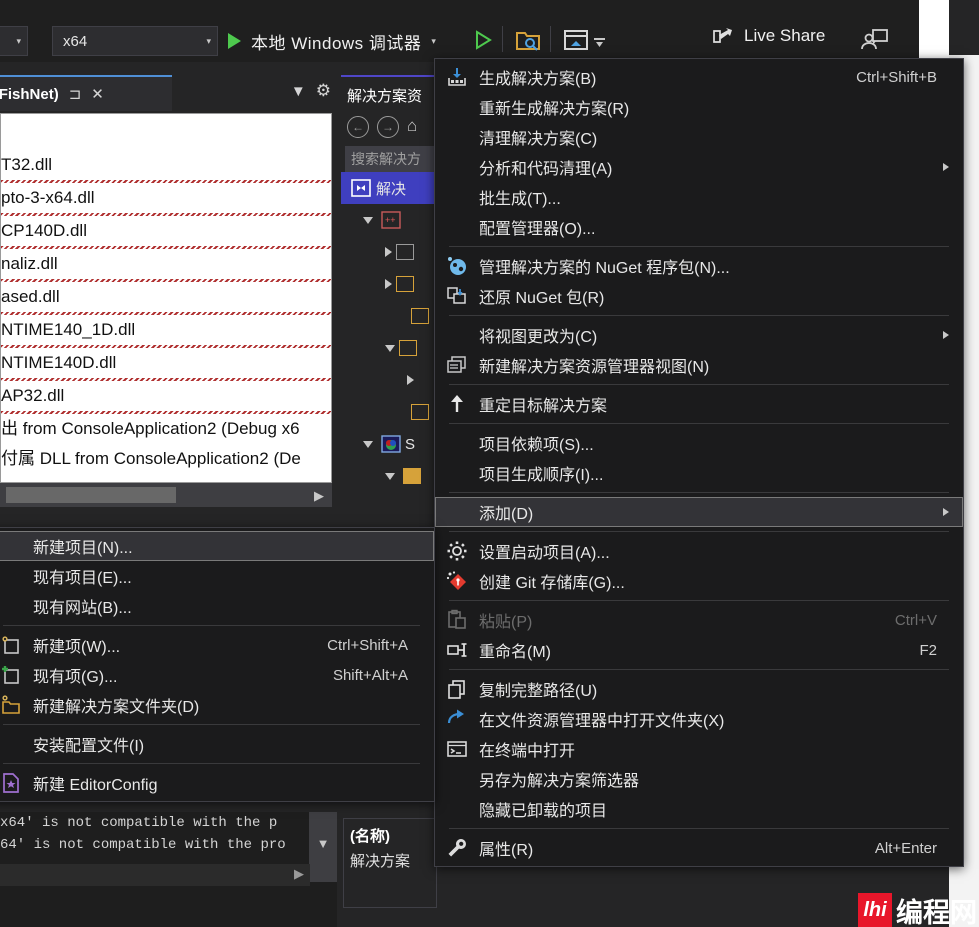  I want to click on menu-item: 重定目标解决方案, so click(699, 404).